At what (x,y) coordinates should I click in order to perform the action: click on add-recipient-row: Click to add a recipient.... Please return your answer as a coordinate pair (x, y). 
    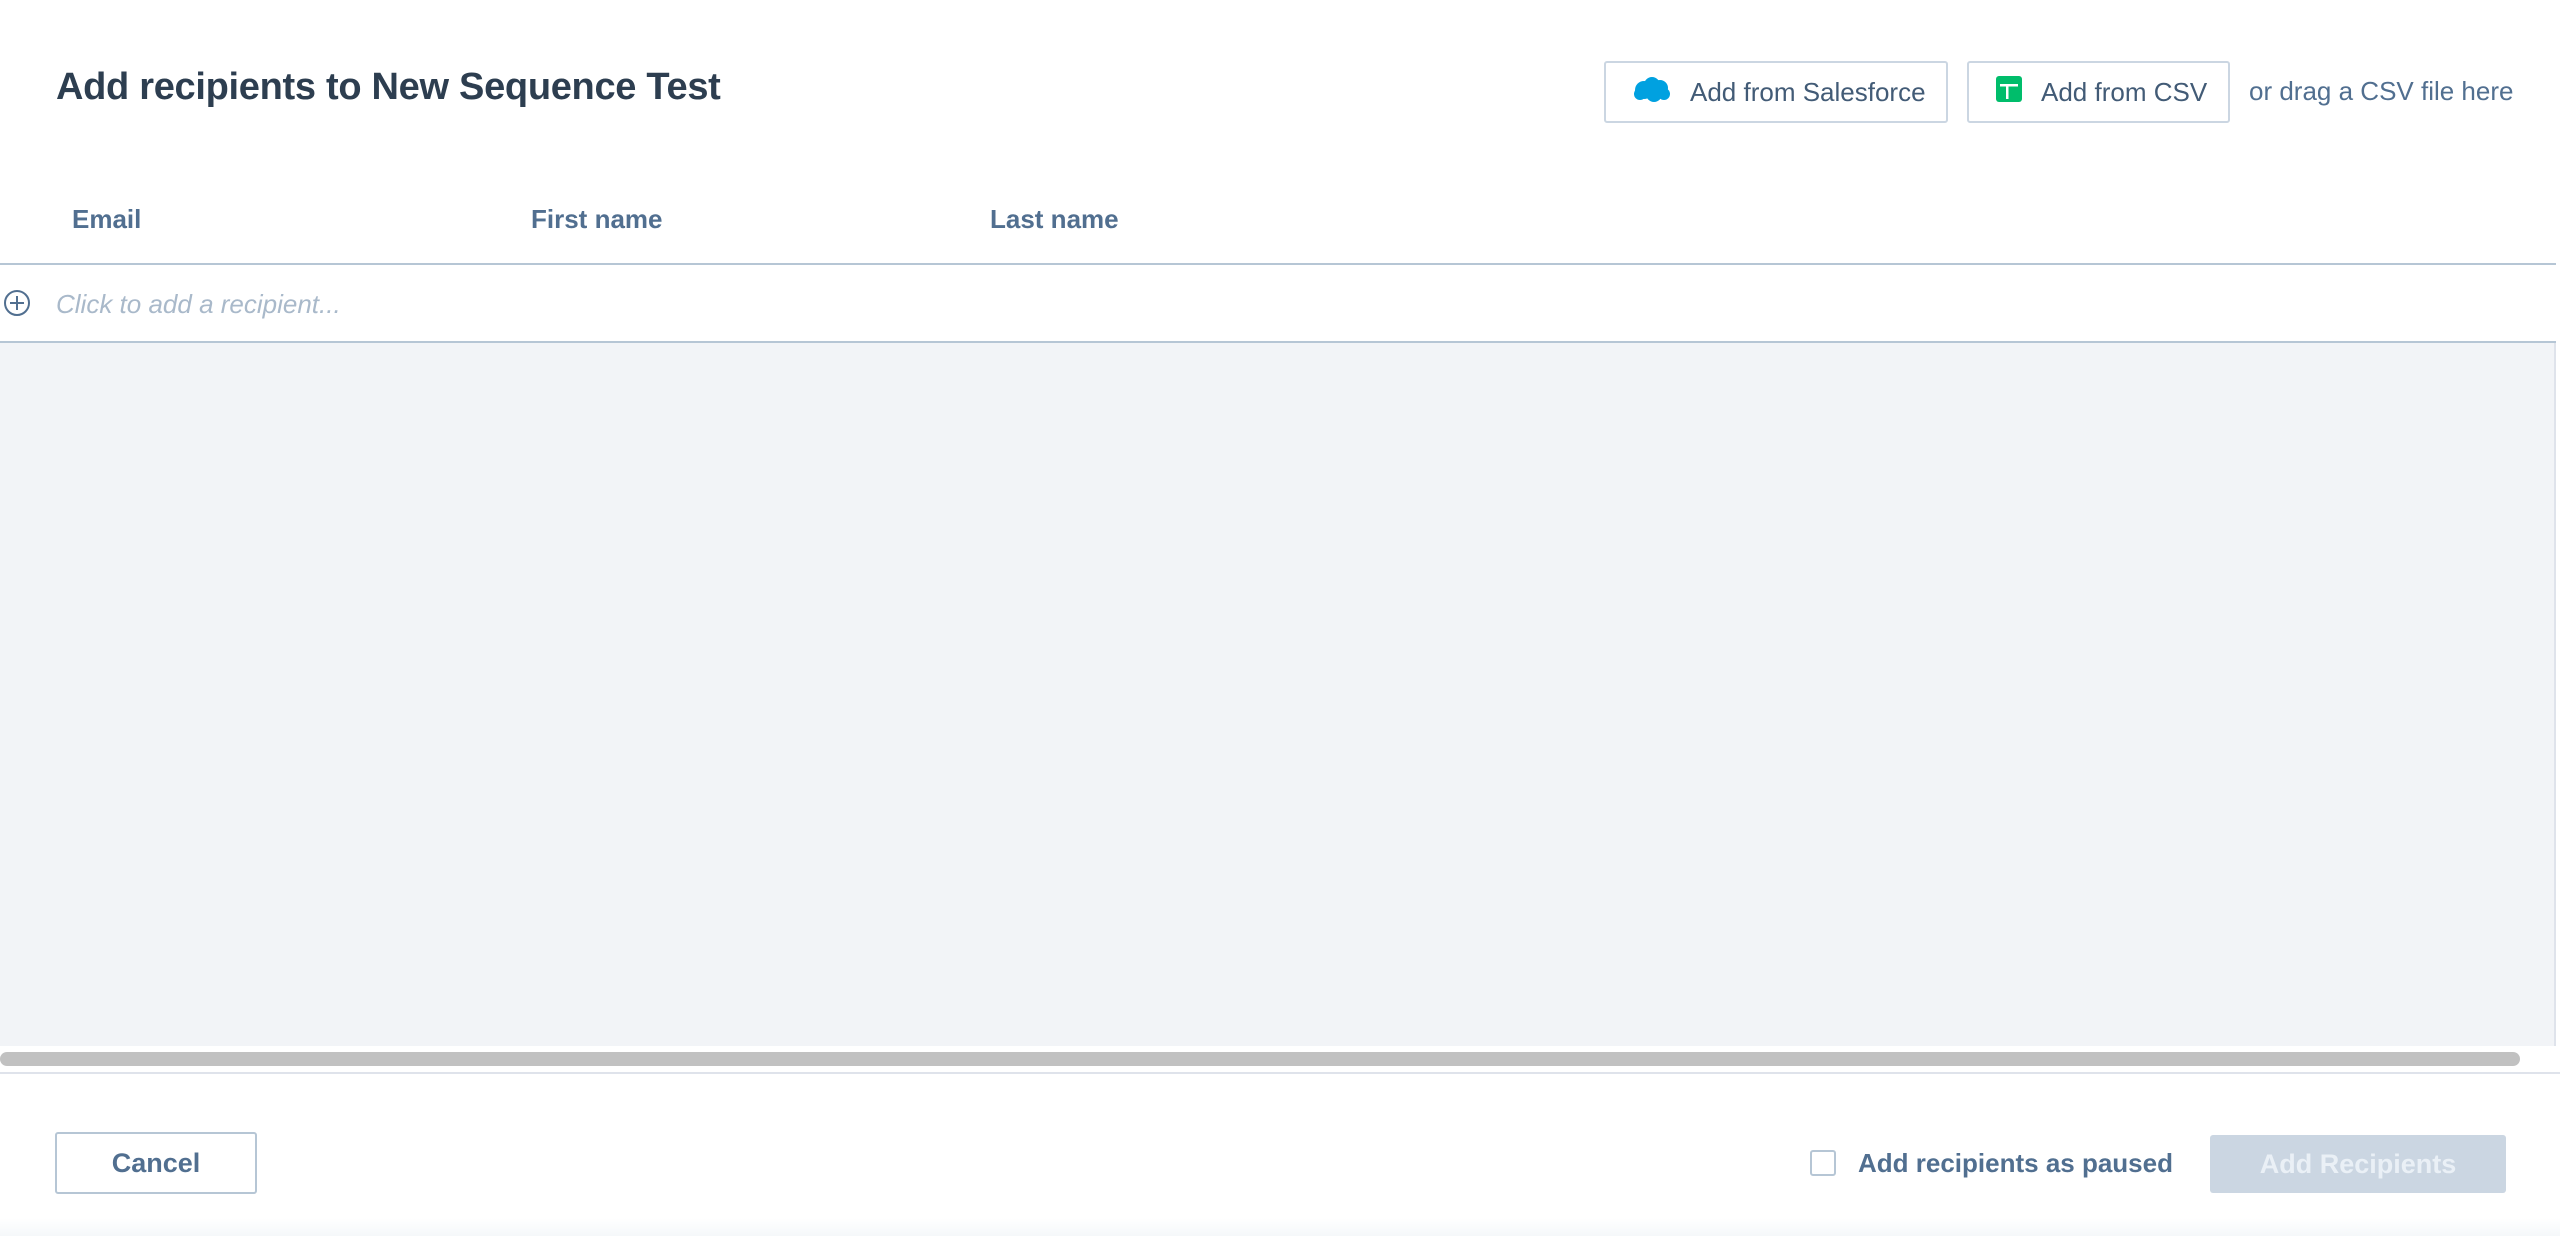
    Looking at the image, I should click on (1278, 304).